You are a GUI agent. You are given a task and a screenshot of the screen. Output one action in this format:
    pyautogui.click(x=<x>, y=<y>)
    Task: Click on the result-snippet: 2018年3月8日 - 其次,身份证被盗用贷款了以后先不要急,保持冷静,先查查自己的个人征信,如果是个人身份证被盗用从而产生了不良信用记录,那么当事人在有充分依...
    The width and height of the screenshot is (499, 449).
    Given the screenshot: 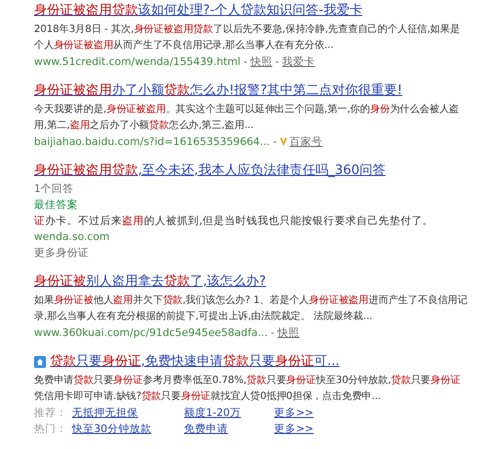 What is the action you would take?
    pyautogui.click(x=247, y=37)
    